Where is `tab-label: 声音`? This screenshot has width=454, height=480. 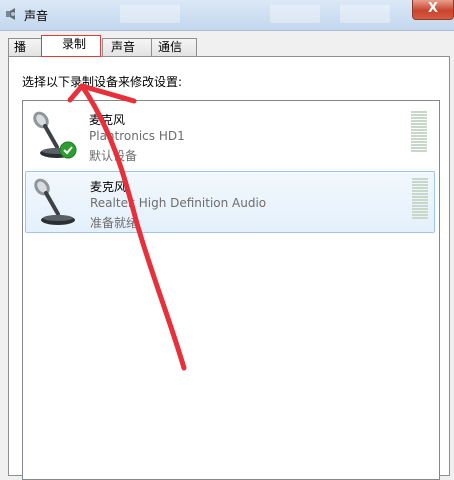
tab-label: 声音 is located at coordinates (123, 47).